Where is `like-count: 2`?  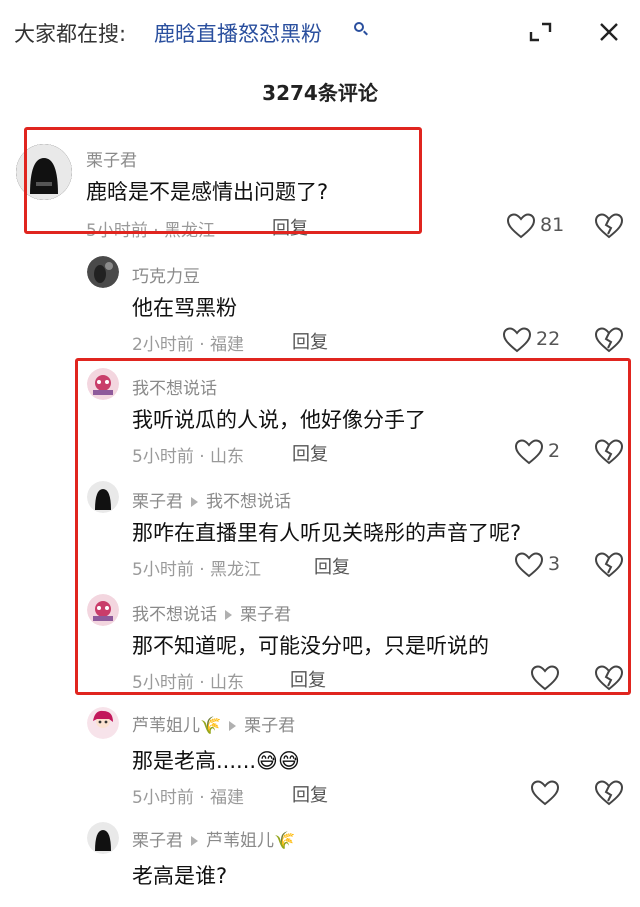
like-count: 2 is located at coordinates (554, 451).